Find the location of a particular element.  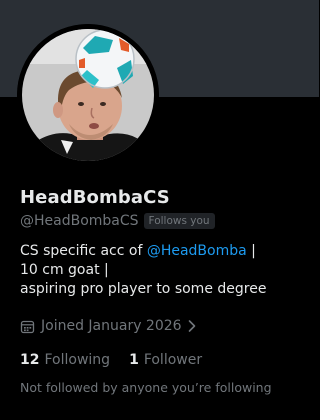

following-link: 12 Following is located at coordinates (65, 360).